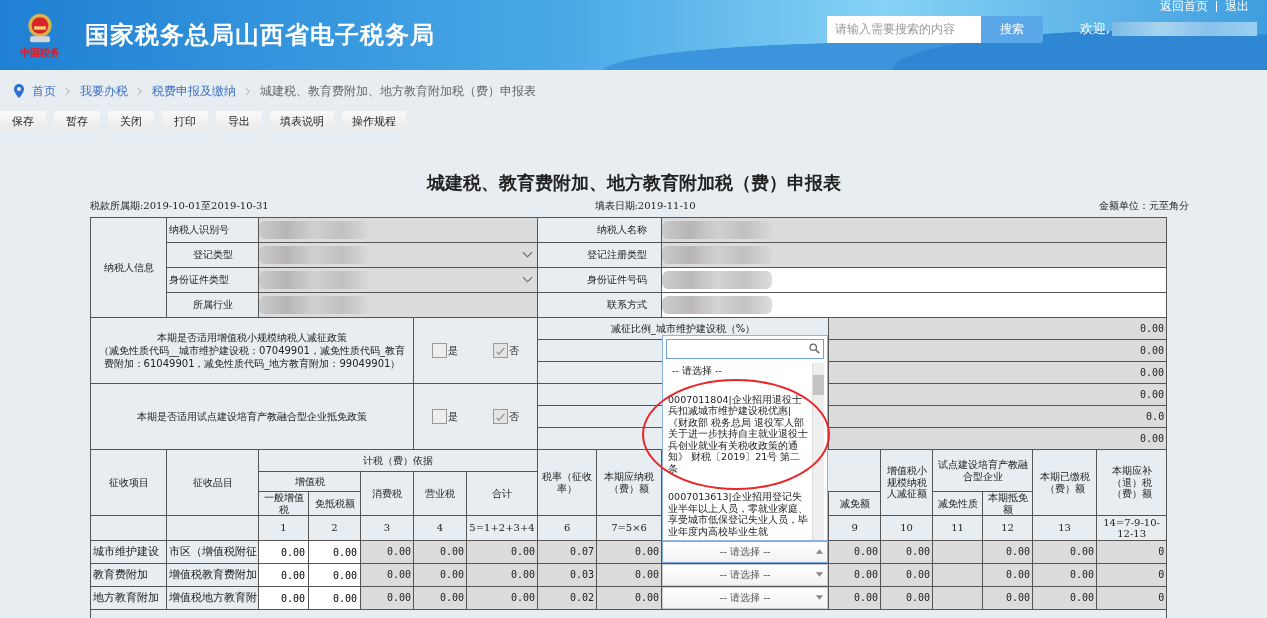 The image size is (1267, 618). What do you see at coordinates (997, 416) in the screenshot?
I see `value-field: 0.0` at bounding box center [997, 416].